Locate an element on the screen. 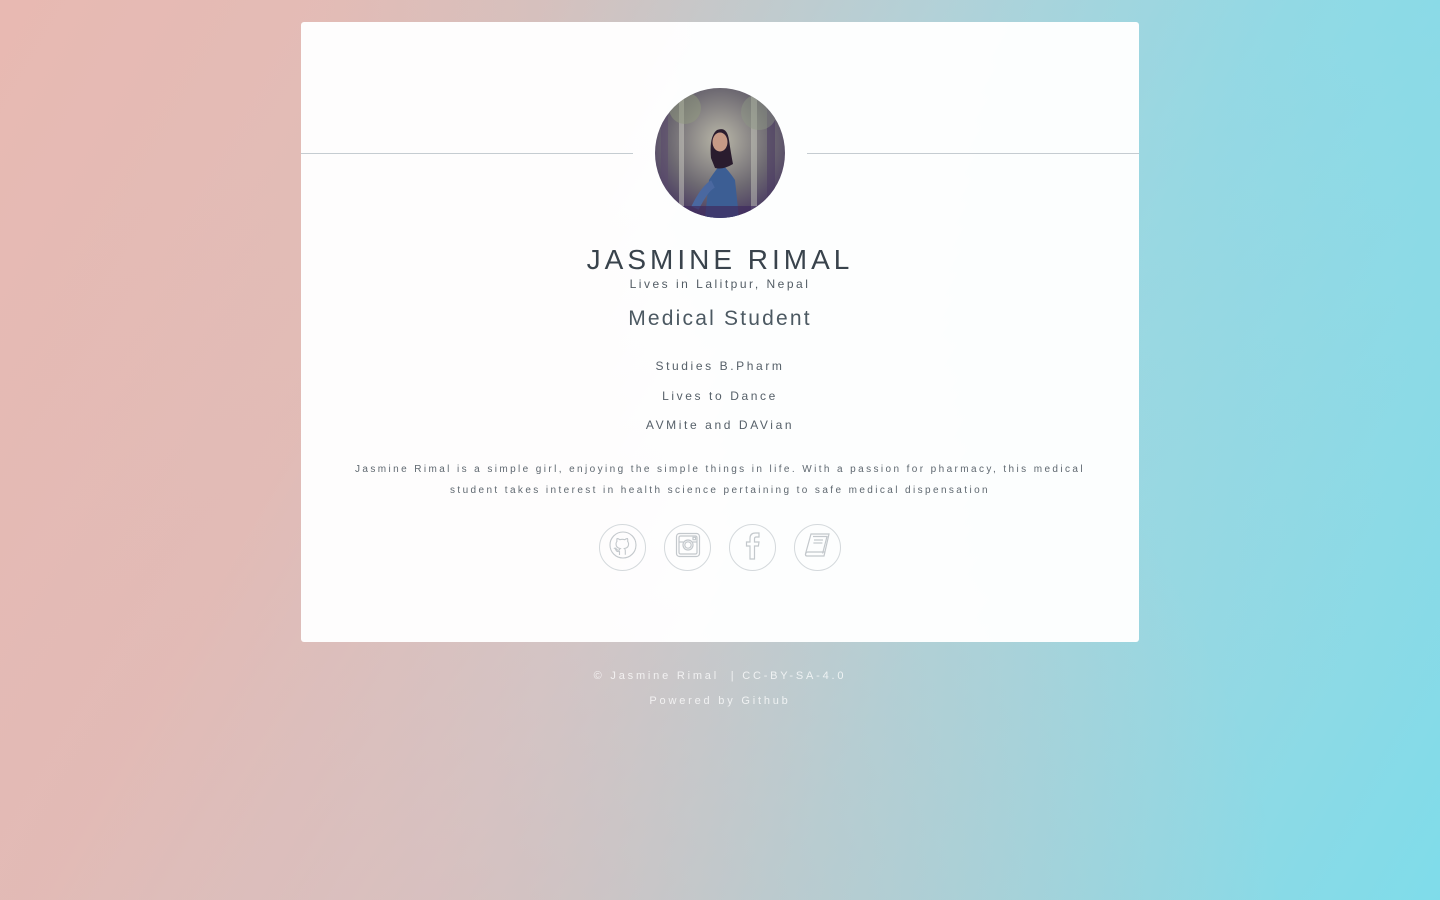 This screenshot has width=1440, height=900. github-icon is located at coordinates (623, 547).